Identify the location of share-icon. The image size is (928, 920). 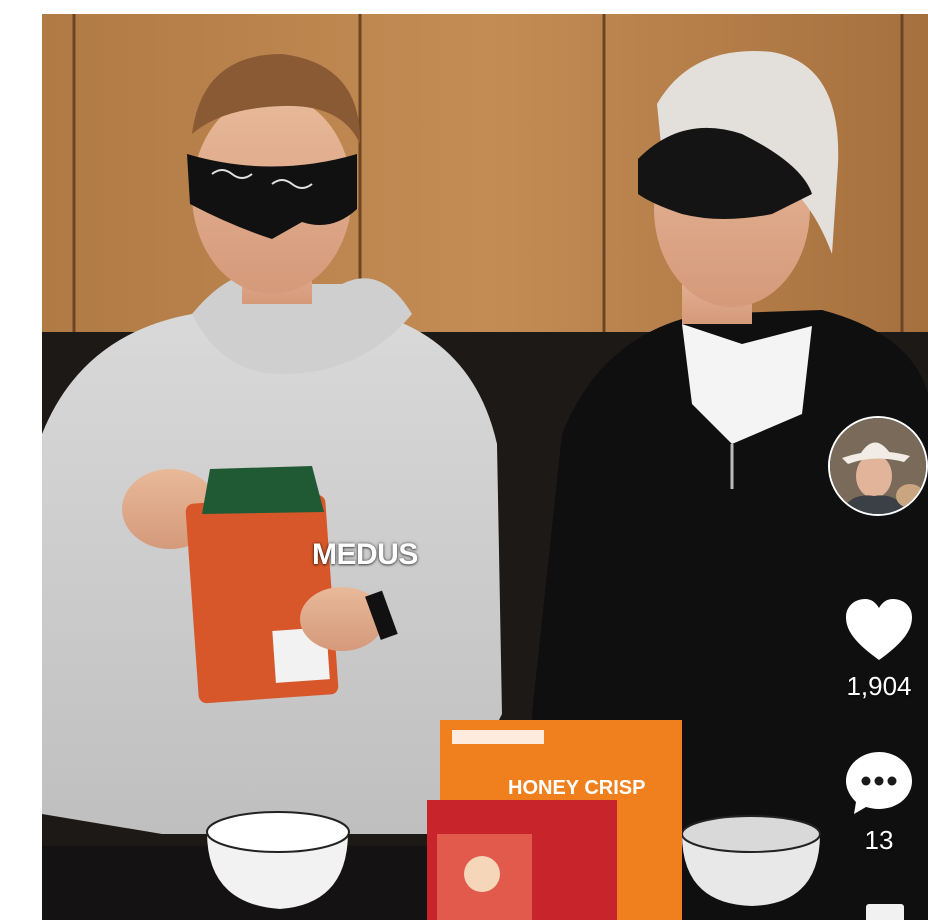
(885, 912).